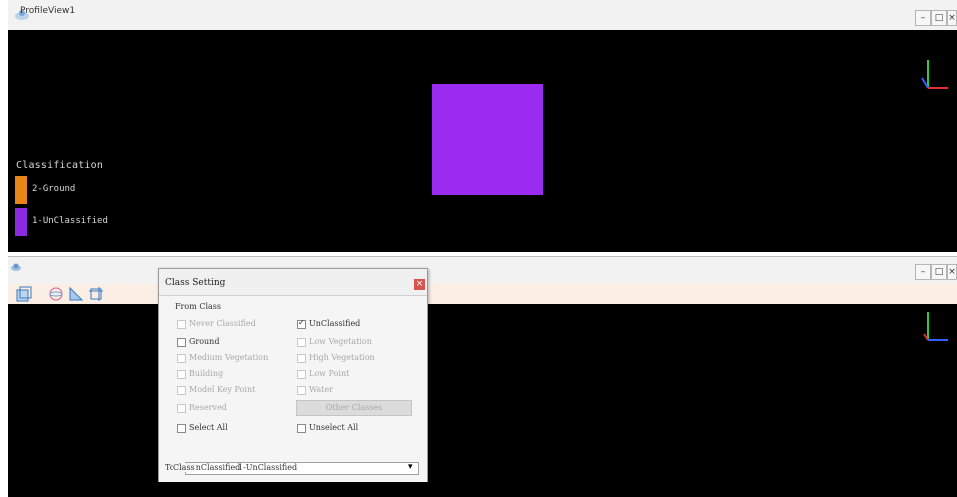 The width and height of the screenshot is (957, 497). I want to click on profile-close-button: ×, so click(952, 272).